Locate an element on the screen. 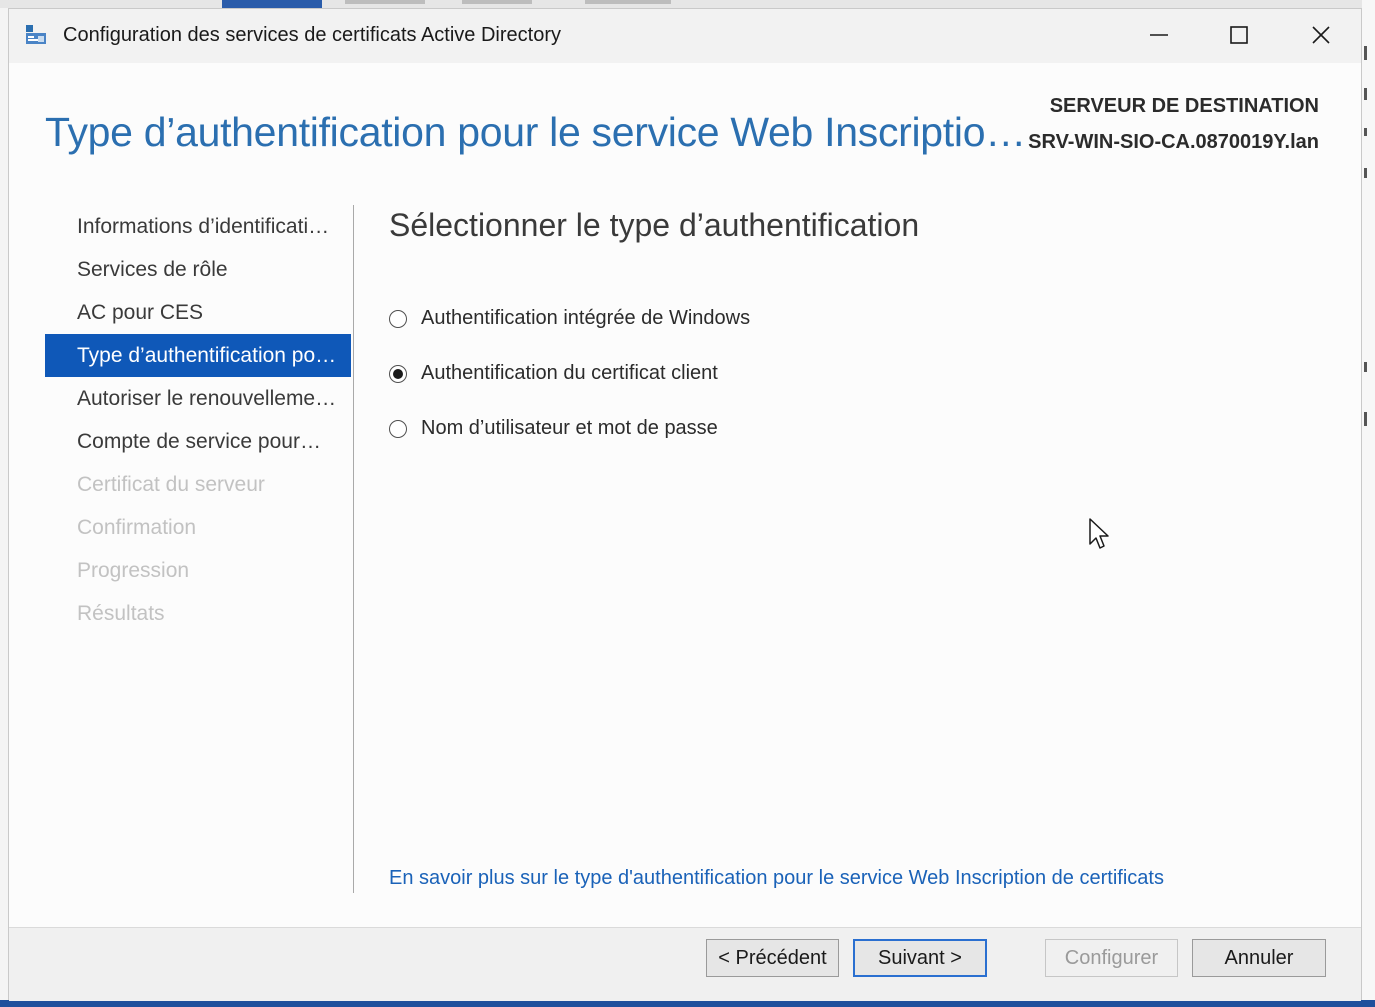  destination-server-label: SERVEUR DE DESTINATION is located at coordinates (1184, 106).